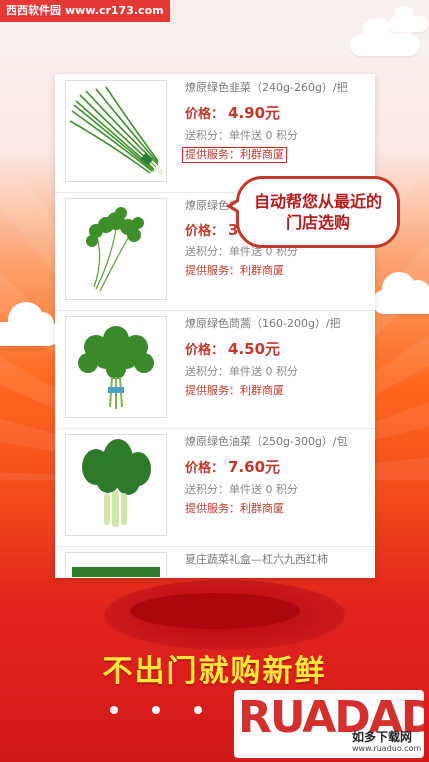 This screenshot has width=429, height=762. Describe the element at coordinates (387, 748) in the screenshot. I see `watermark-url-bottom: www.ruaduo.com` at that location.